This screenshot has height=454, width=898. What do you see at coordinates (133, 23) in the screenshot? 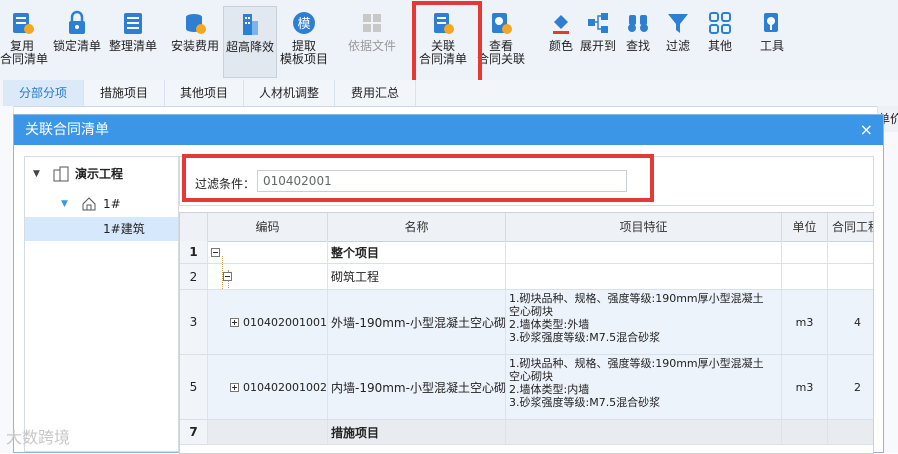
I see `list-organize-icon` at bounding box center [133, 23].